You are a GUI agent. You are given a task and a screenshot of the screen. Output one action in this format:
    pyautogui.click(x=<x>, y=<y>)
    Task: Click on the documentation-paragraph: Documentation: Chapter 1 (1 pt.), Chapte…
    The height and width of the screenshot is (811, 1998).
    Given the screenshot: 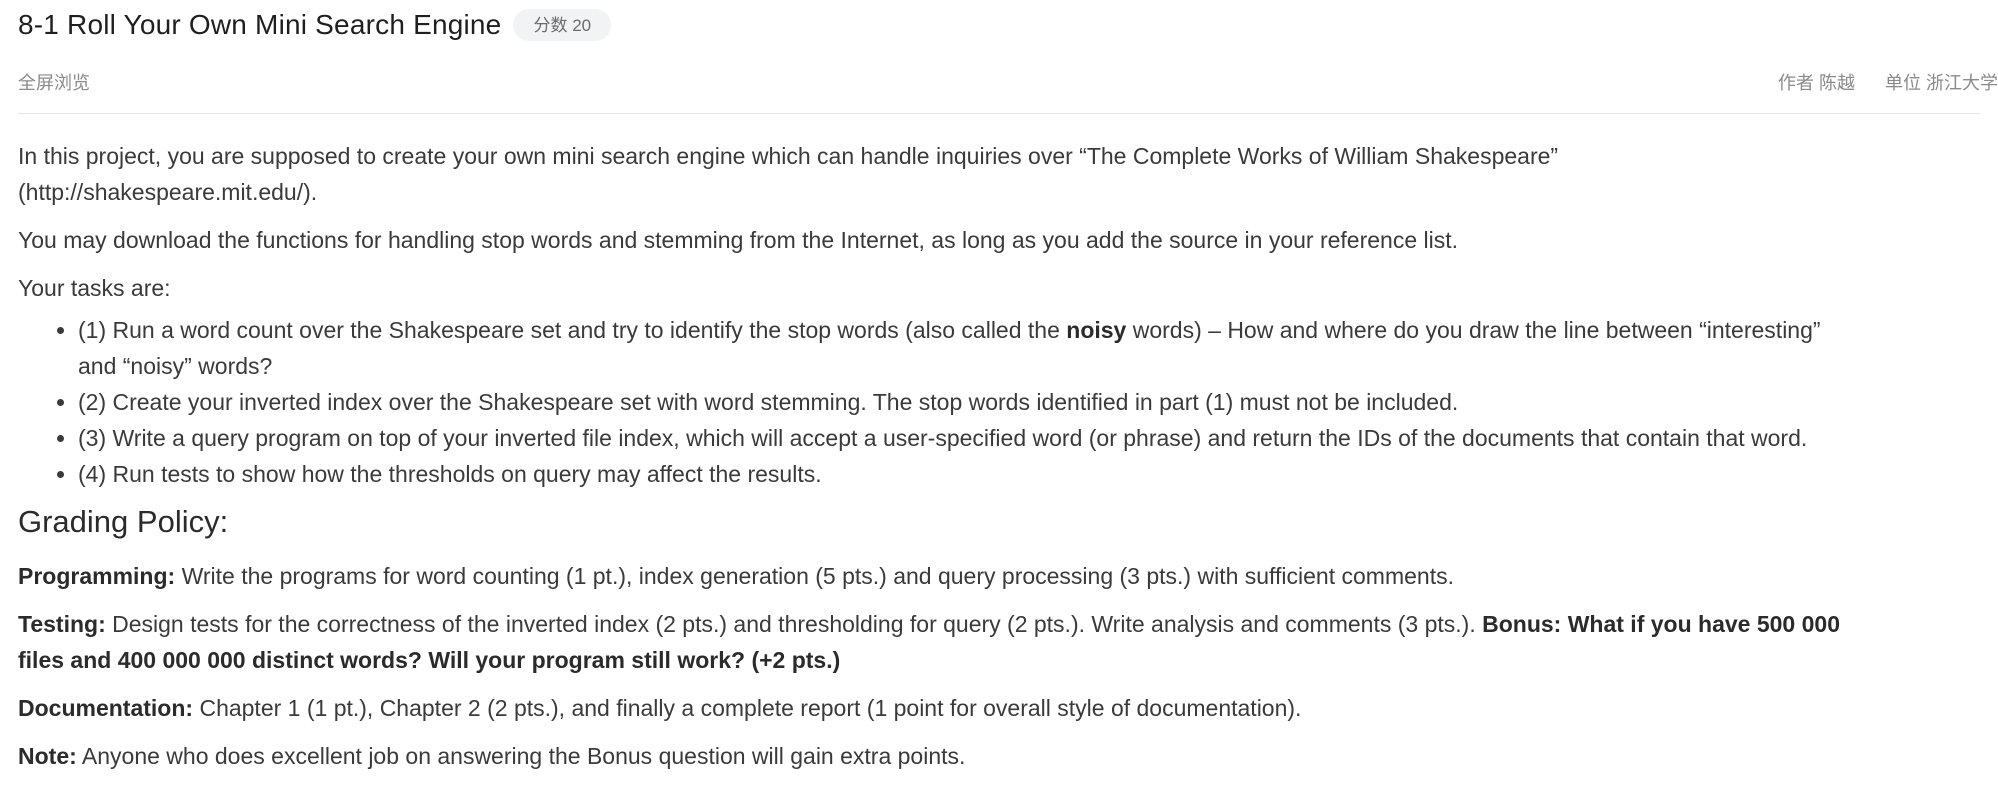 What is the action you would take?
    pyautogui.click(x=999, y=708)
    